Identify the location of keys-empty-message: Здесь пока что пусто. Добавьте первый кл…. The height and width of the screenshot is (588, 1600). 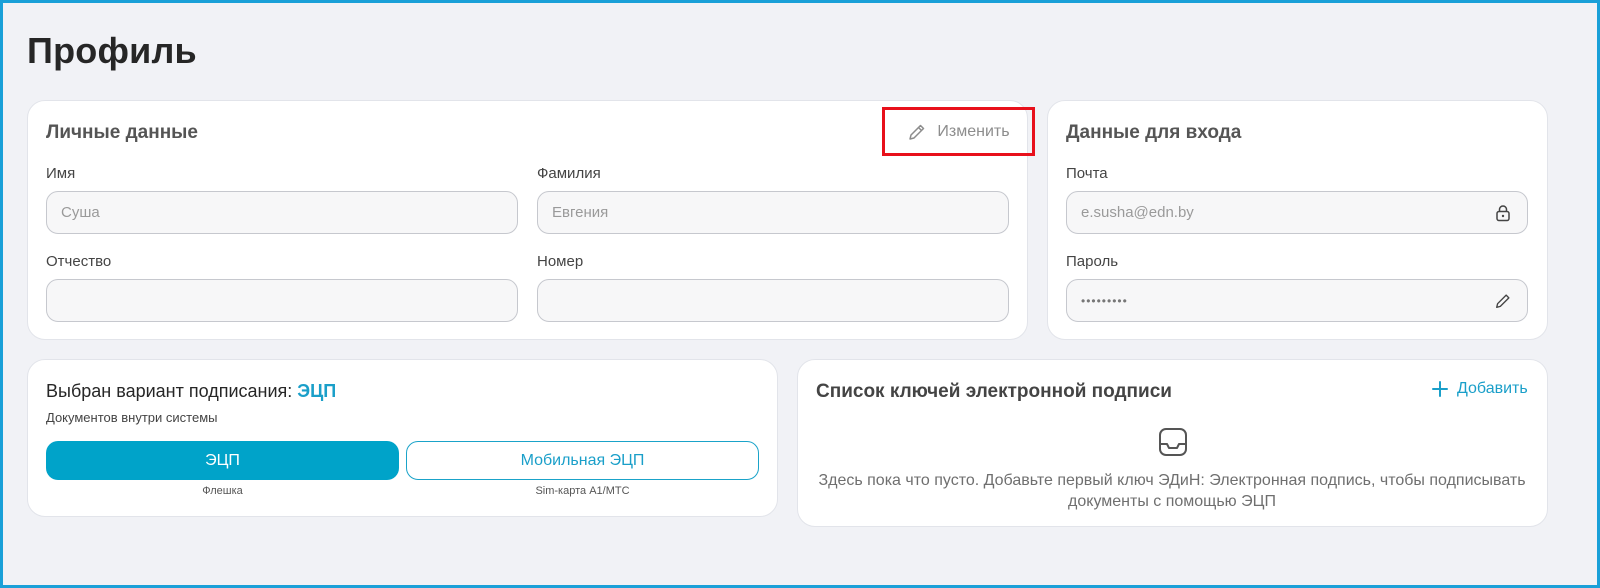
(1172, 491).